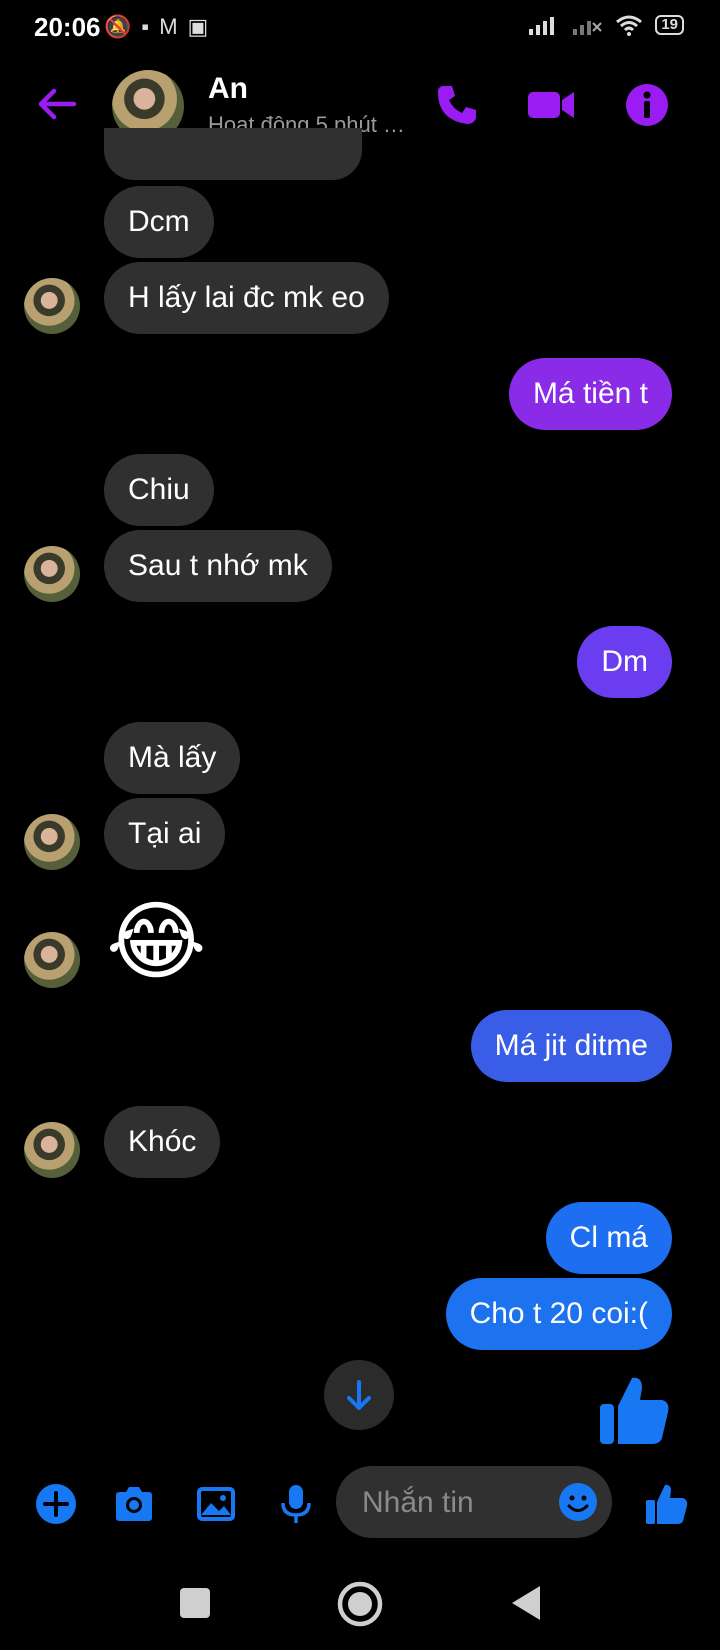 Image resolution: width=720 pixels, height=1650 pixels. Describe the element at coordinates (195, 1603) in the screenshot. I see `recents-icon` at that location.